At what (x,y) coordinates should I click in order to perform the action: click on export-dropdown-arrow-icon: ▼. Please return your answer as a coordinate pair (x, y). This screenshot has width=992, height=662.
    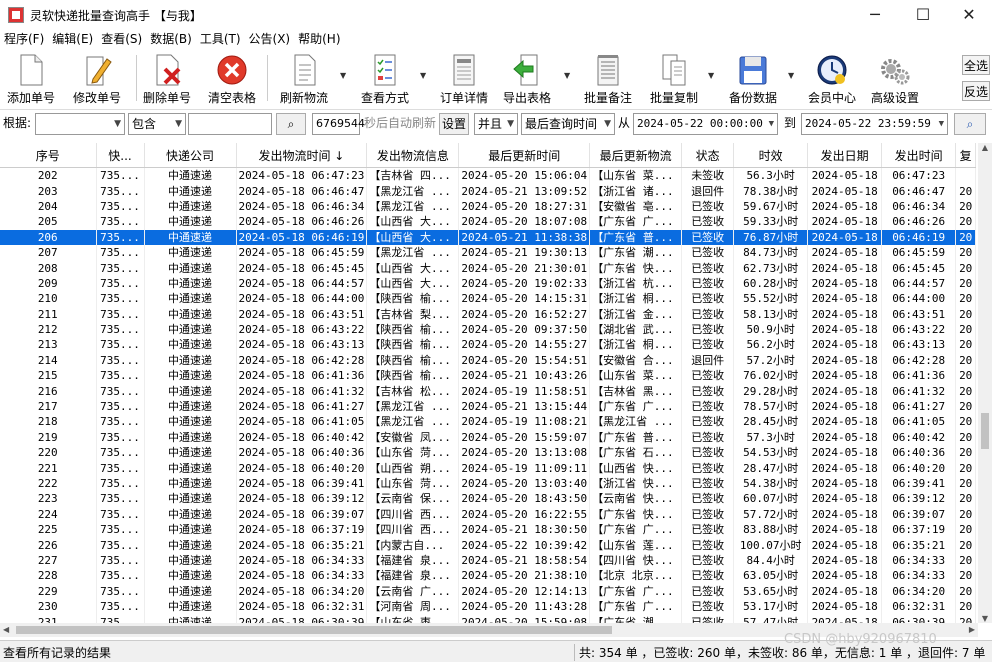
    Looking at the image, I should click on (567, 75).